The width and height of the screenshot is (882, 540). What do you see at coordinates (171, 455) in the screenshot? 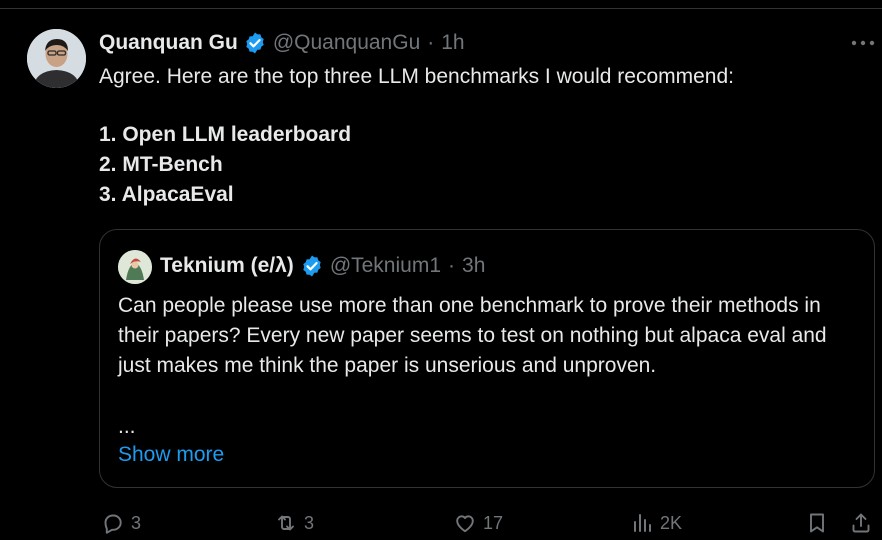
I see `show-more-link: Show more` at bounding box center [171, 455].